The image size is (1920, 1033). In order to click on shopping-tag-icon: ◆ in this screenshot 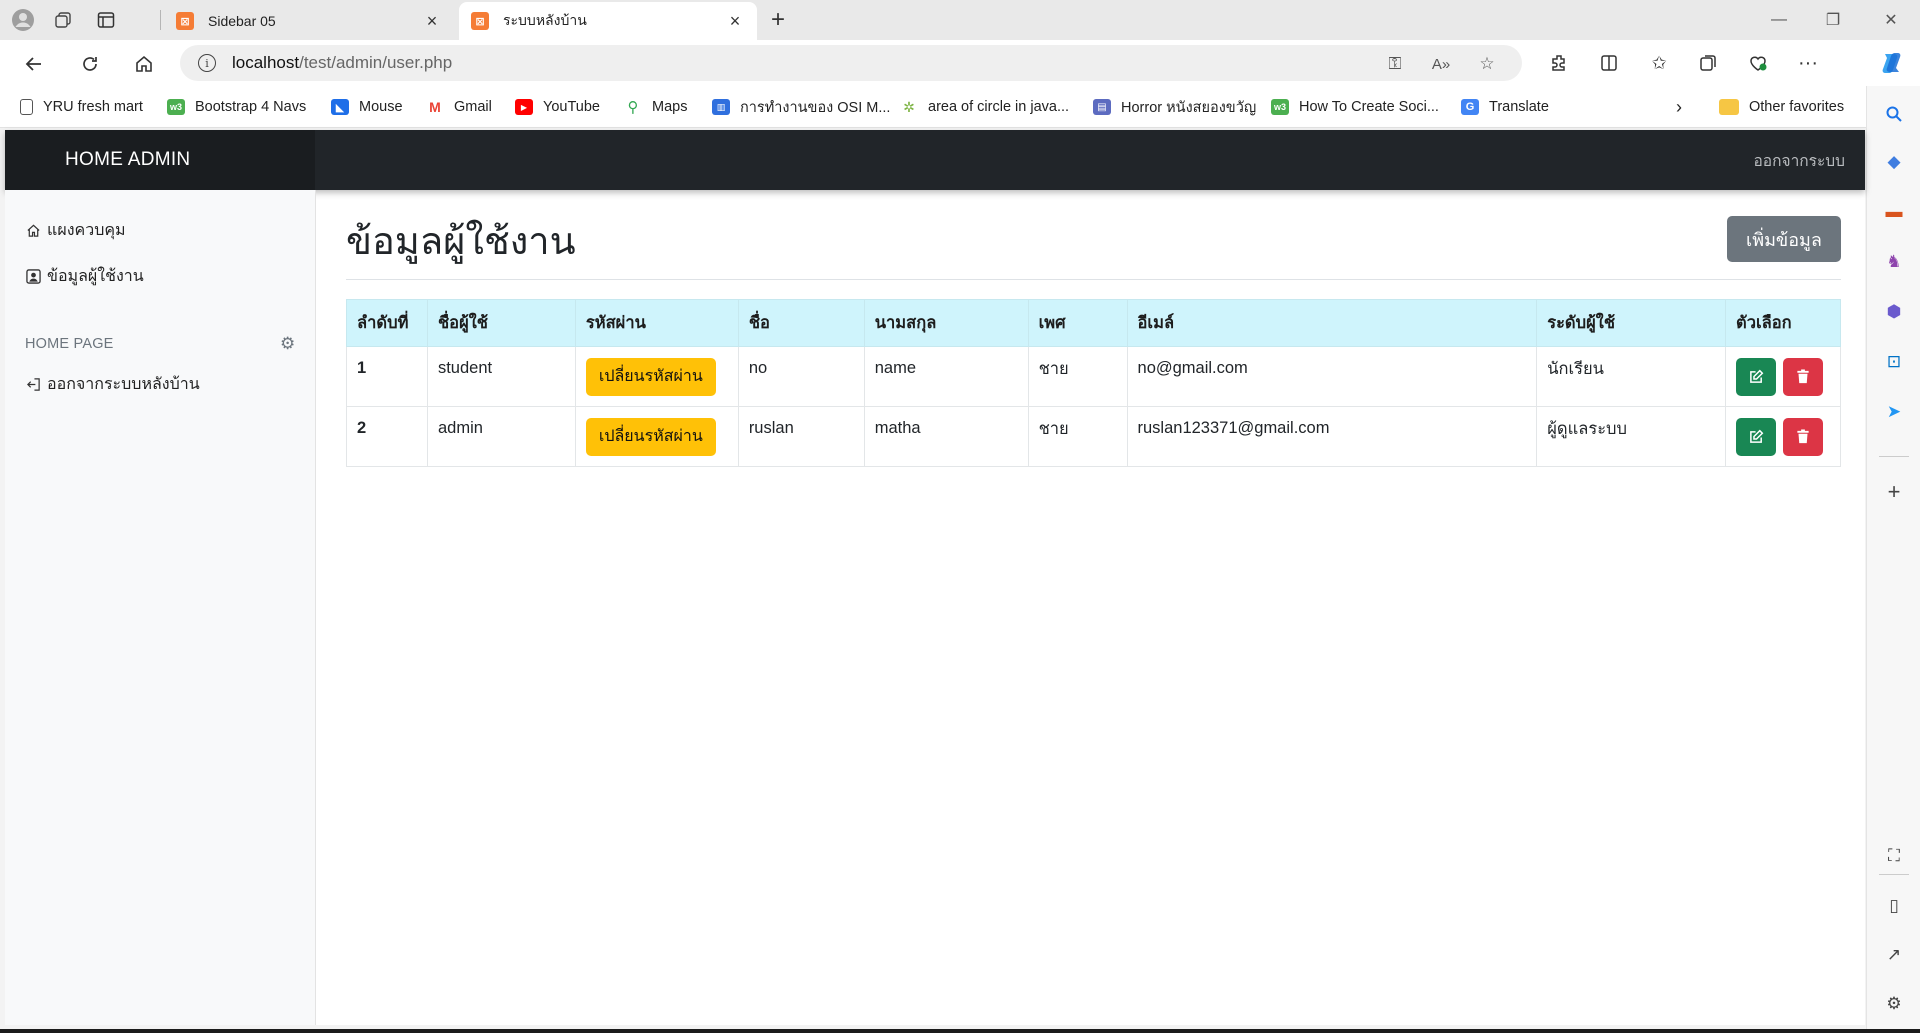, I will do `click(1894, 162)`.